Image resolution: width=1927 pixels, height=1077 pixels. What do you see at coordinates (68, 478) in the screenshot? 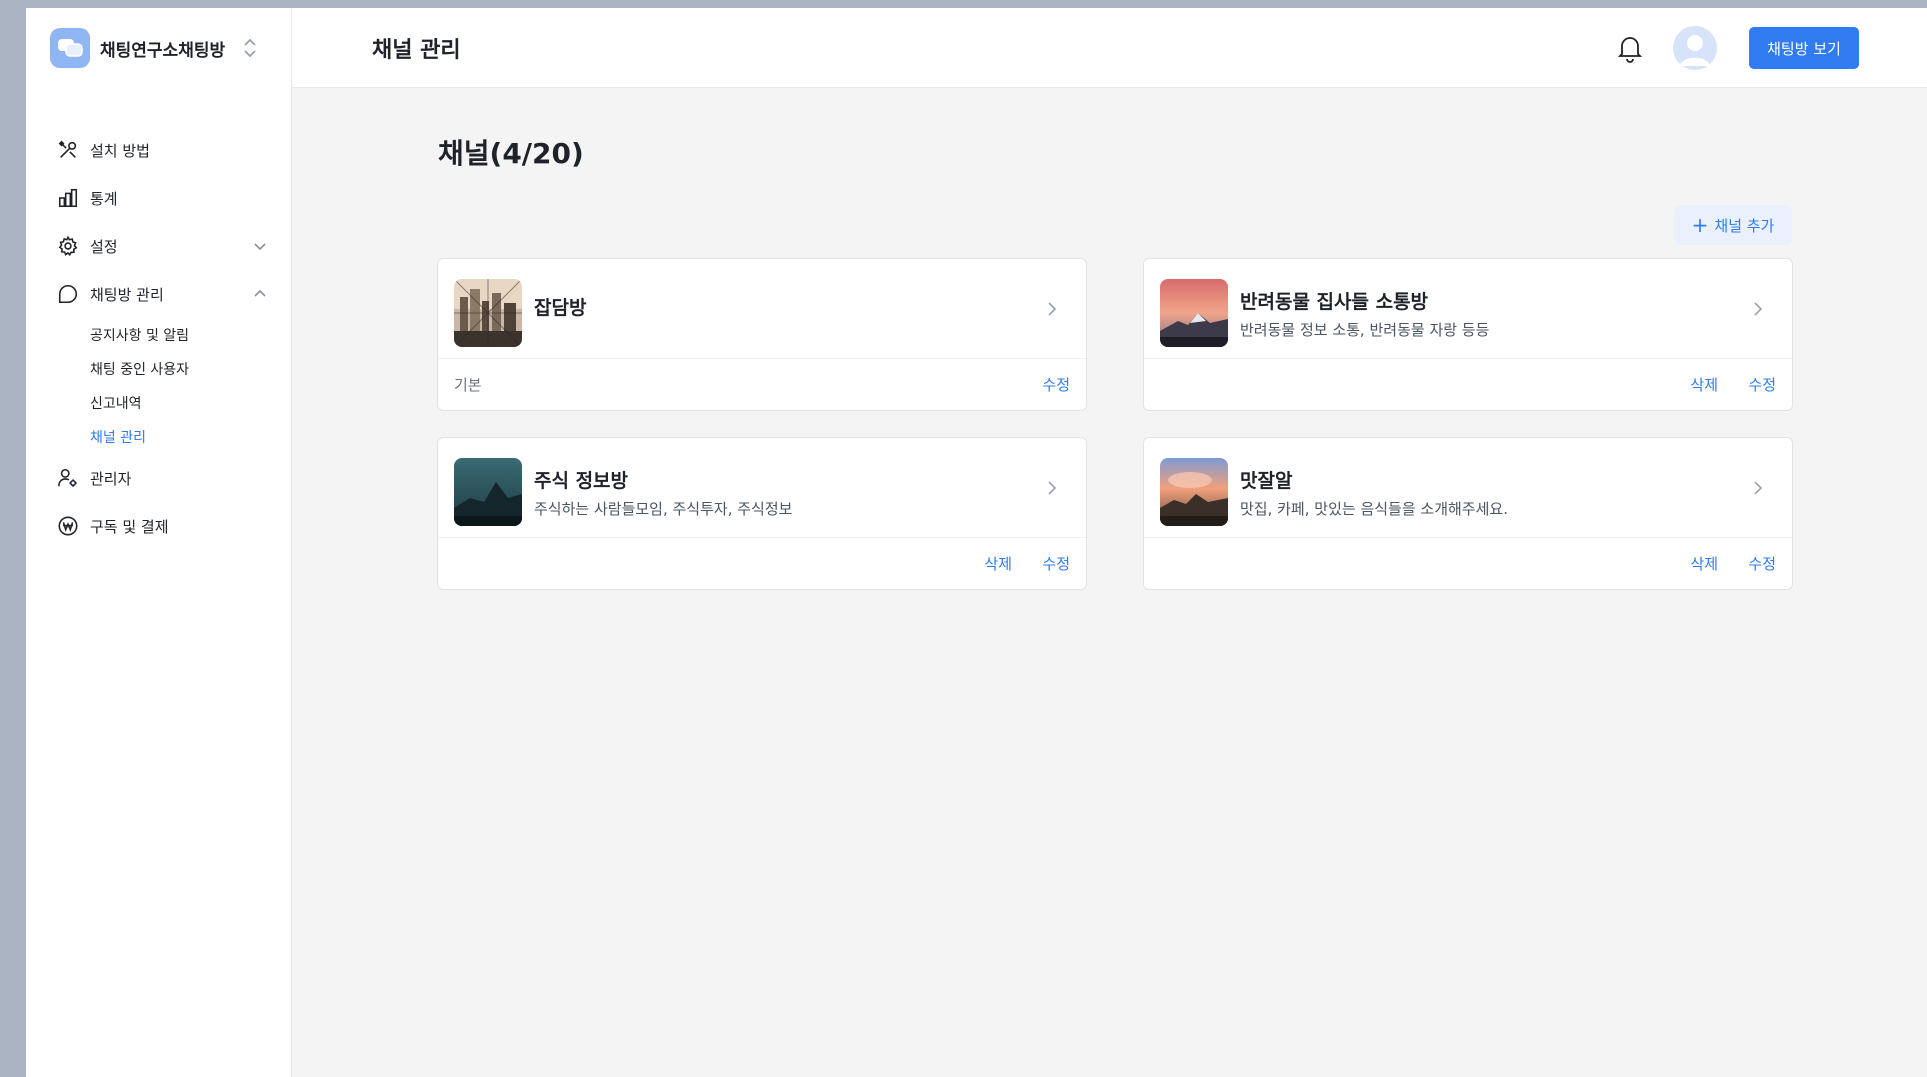
I see `admin-icon` at bounding box center [68, 478].